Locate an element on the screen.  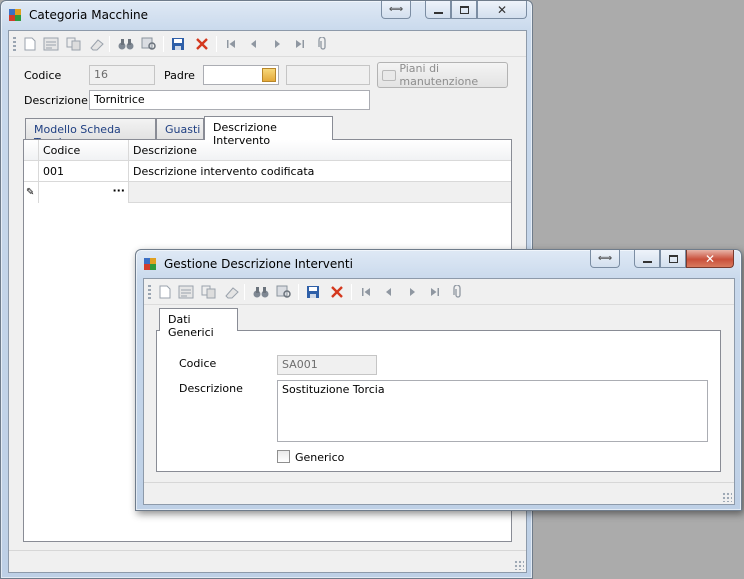
row-header is located at coordinates (31, 171).